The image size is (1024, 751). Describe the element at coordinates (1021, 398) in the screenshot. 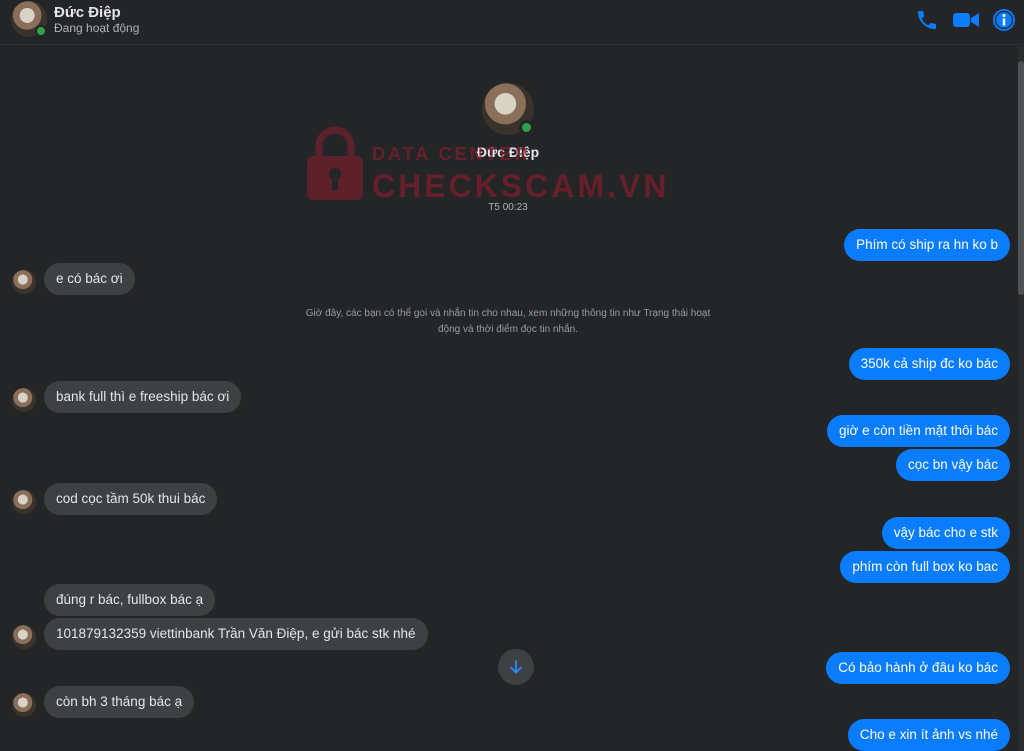

I see `scrollbar` at that location.